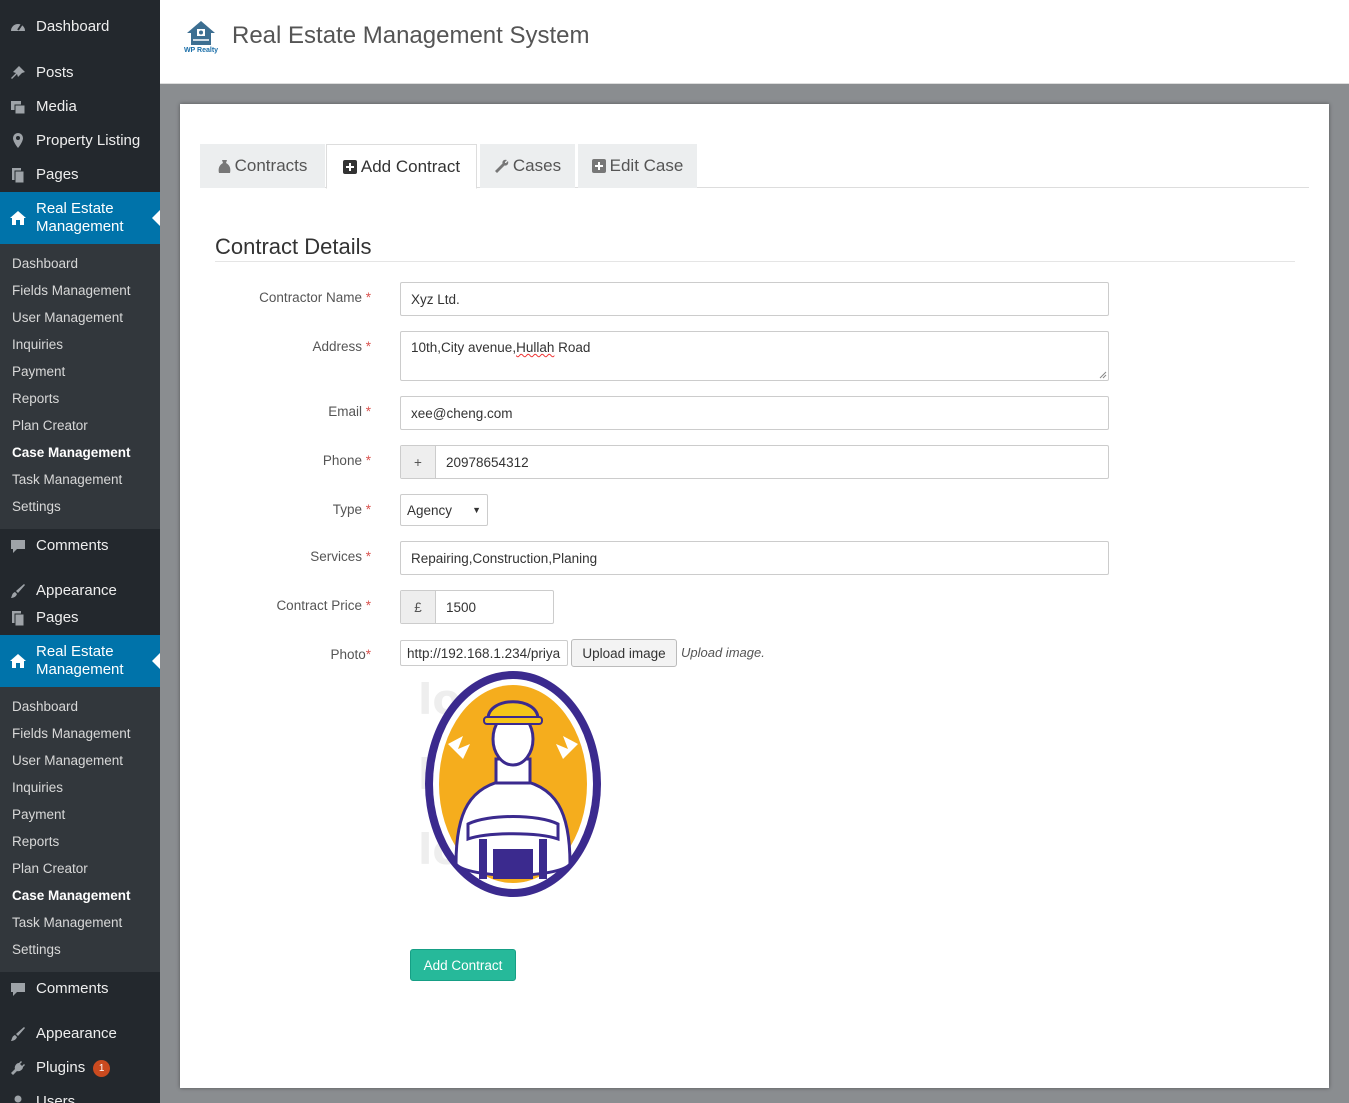 This screenshot has width=1349, height=1103. I want to click on menu-label: Property Listing, so click(88, 140).